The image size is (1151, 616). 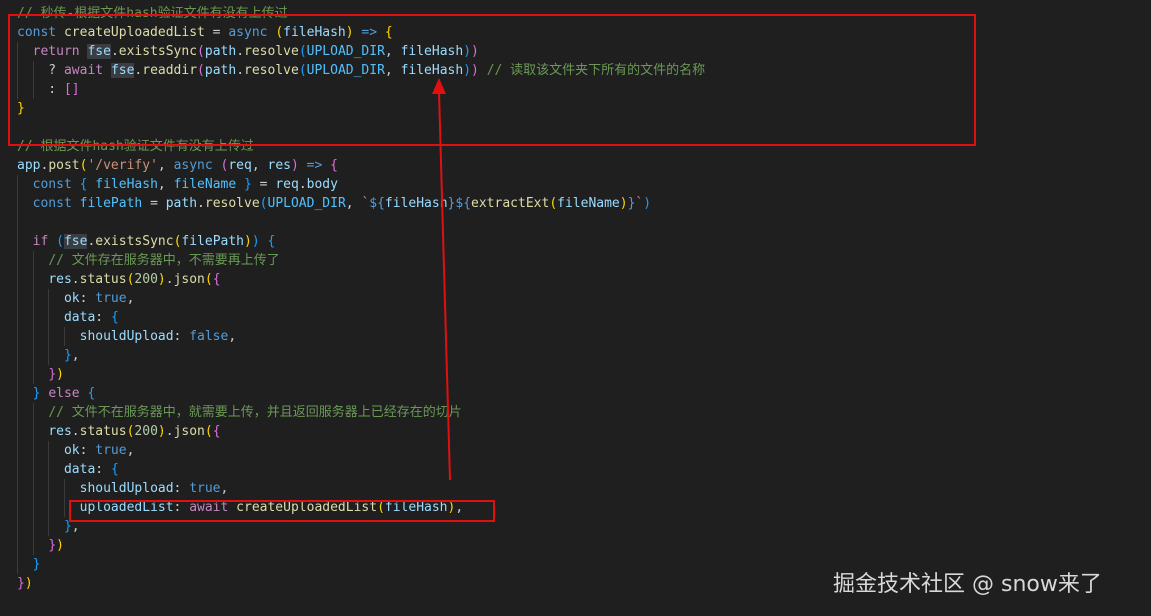 What do you see at coordinates (444, 286) in the screenshot?
I see `arrow-shaft` at bounding box center [444, 286].